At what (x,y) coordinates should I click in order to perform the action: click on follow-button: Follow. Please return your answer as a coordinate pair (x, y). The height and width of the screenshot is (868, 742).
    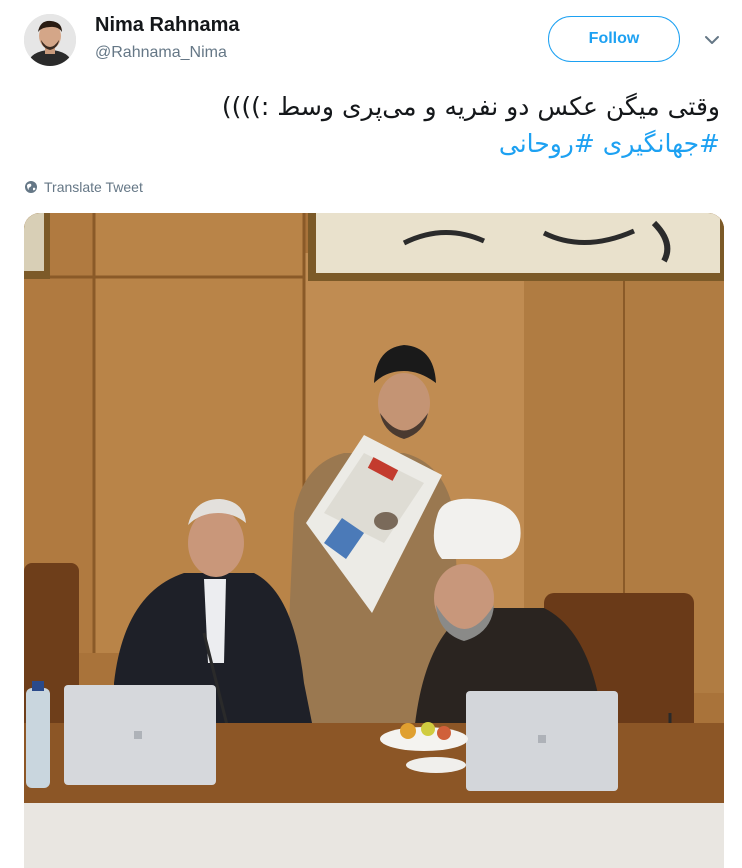
    Looking at the image, I should click on (614, 39).